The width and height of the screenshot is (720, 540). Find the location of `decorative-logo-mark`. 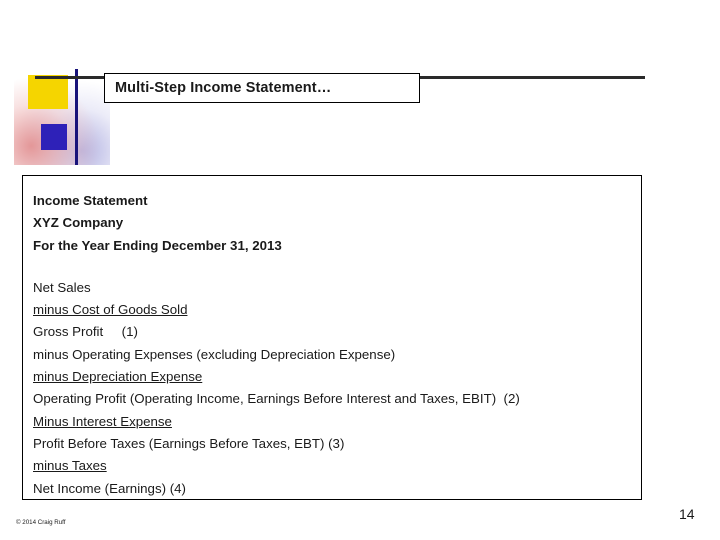

decorative-logo-mark is located at coordinates (62, 117).